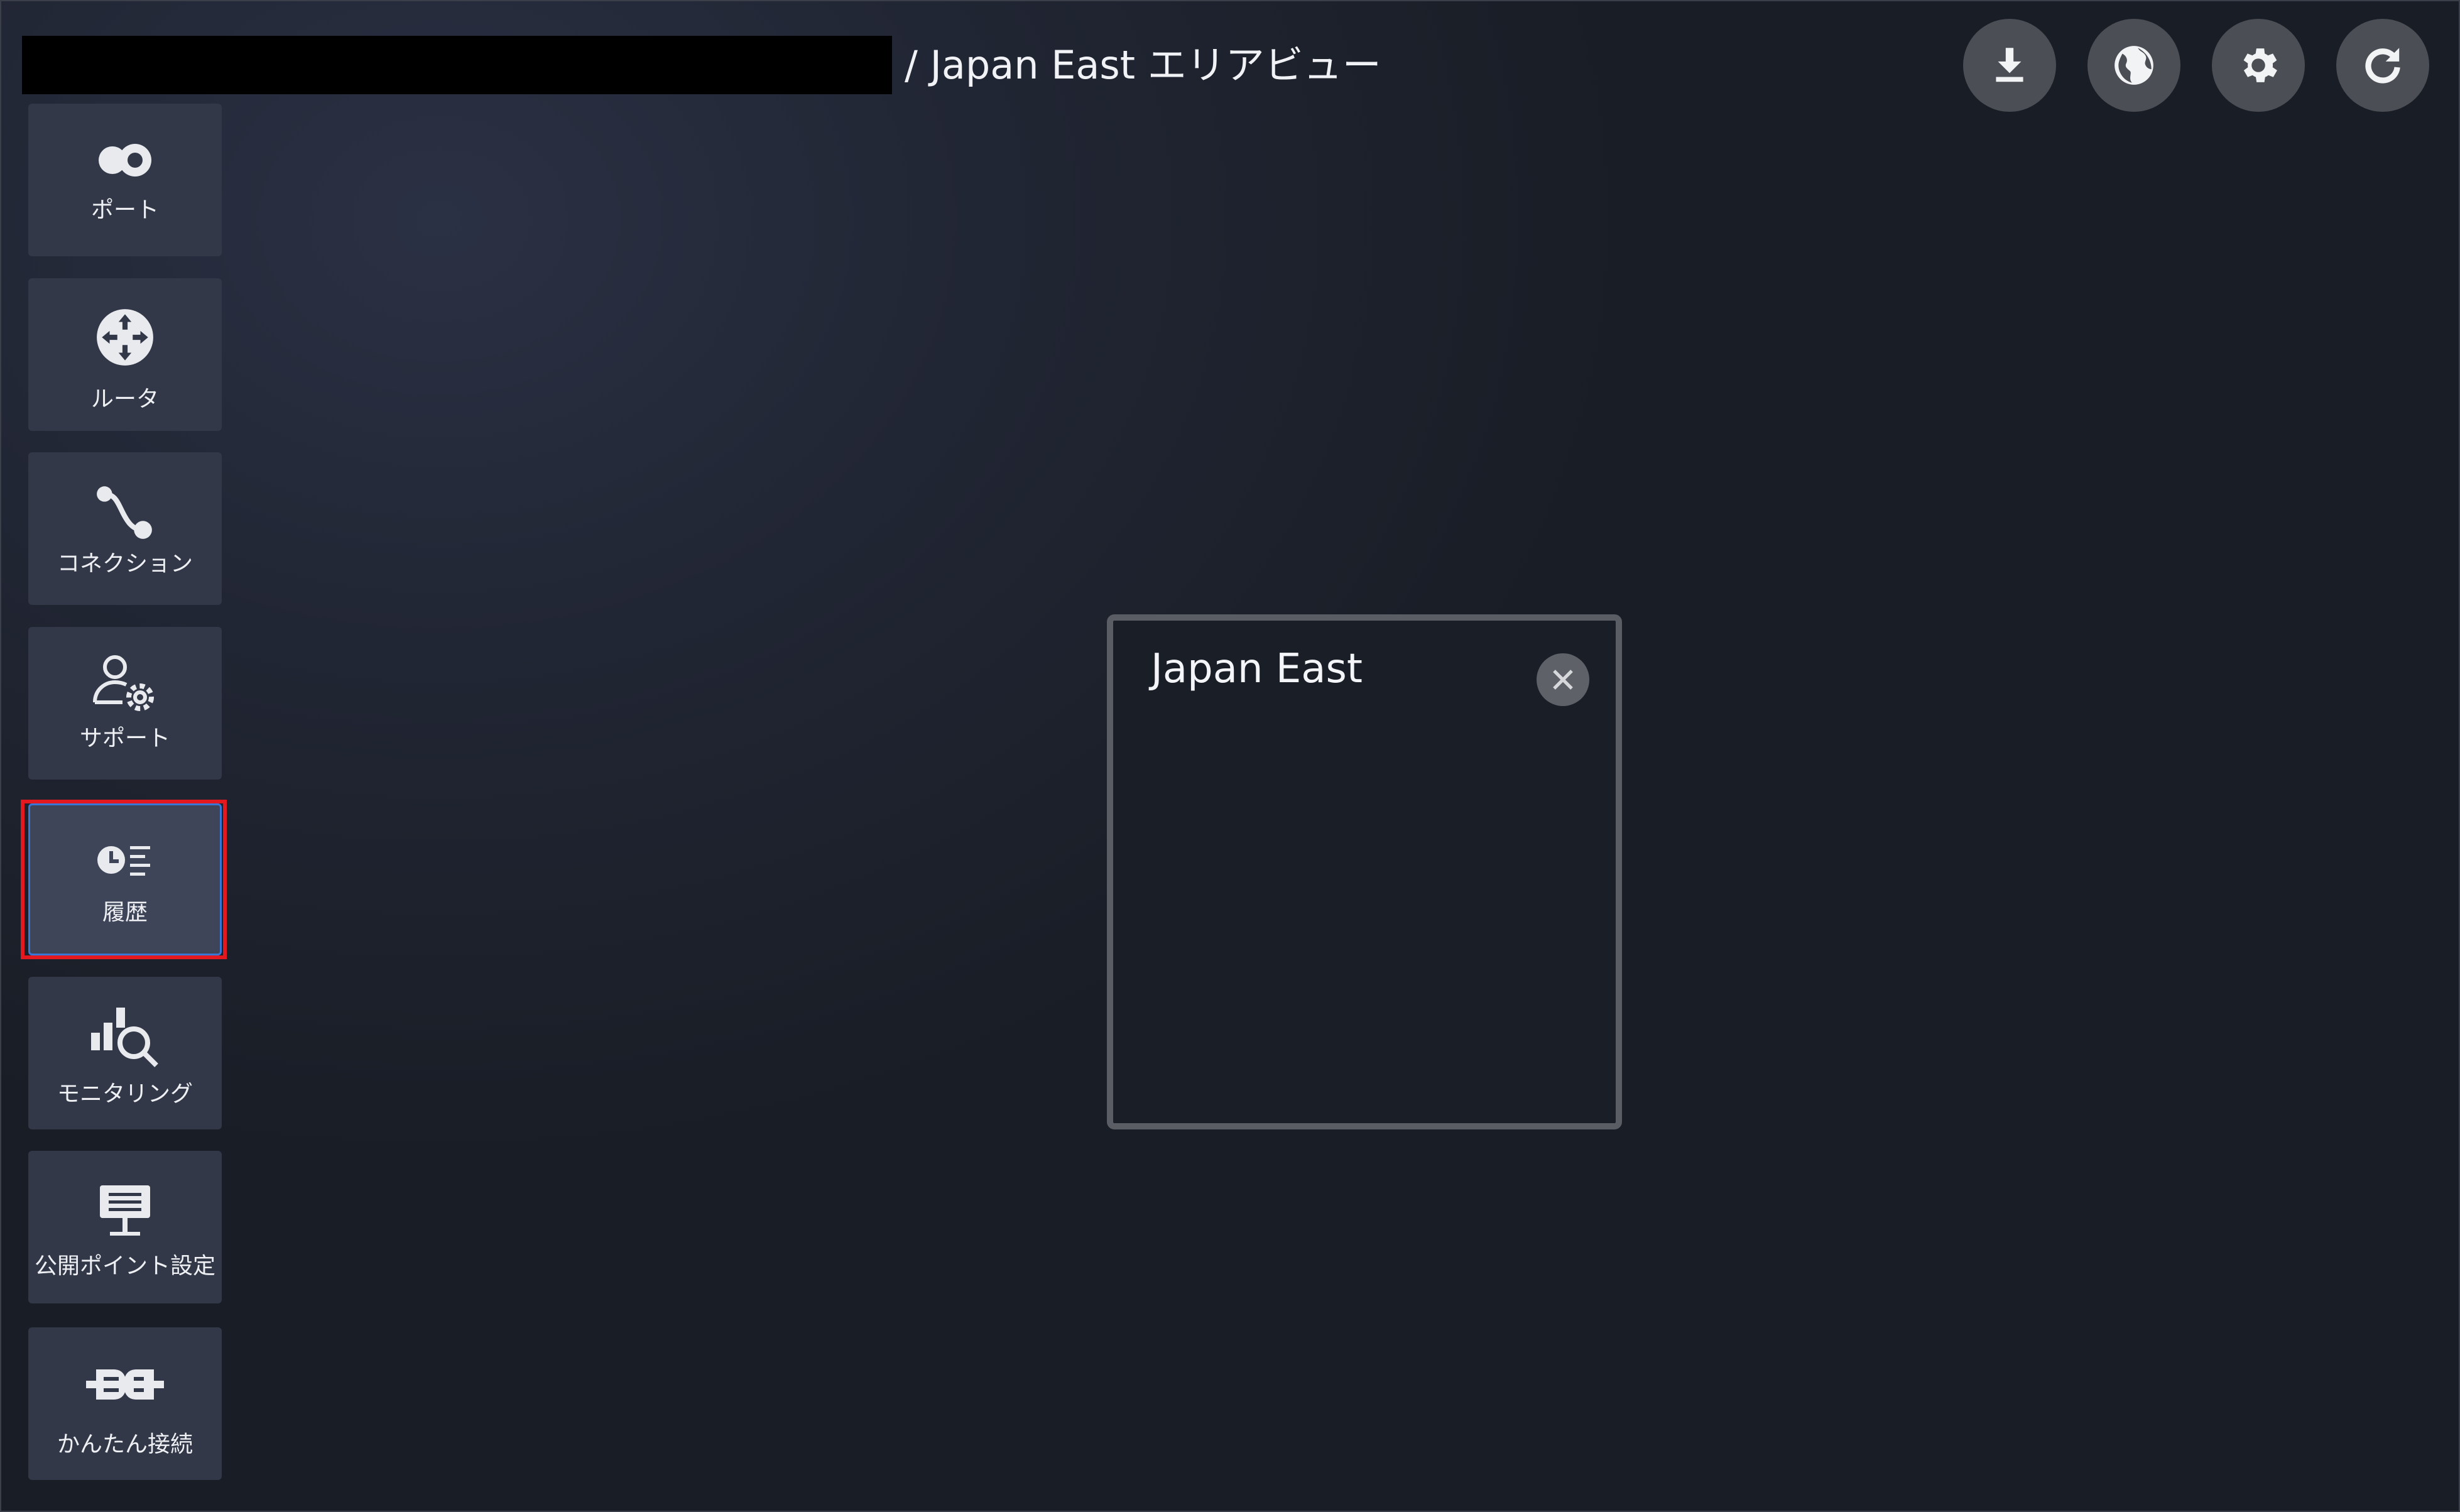 The image size is (2460, 1512). I want to click on connection-icon, so click(124, 512).